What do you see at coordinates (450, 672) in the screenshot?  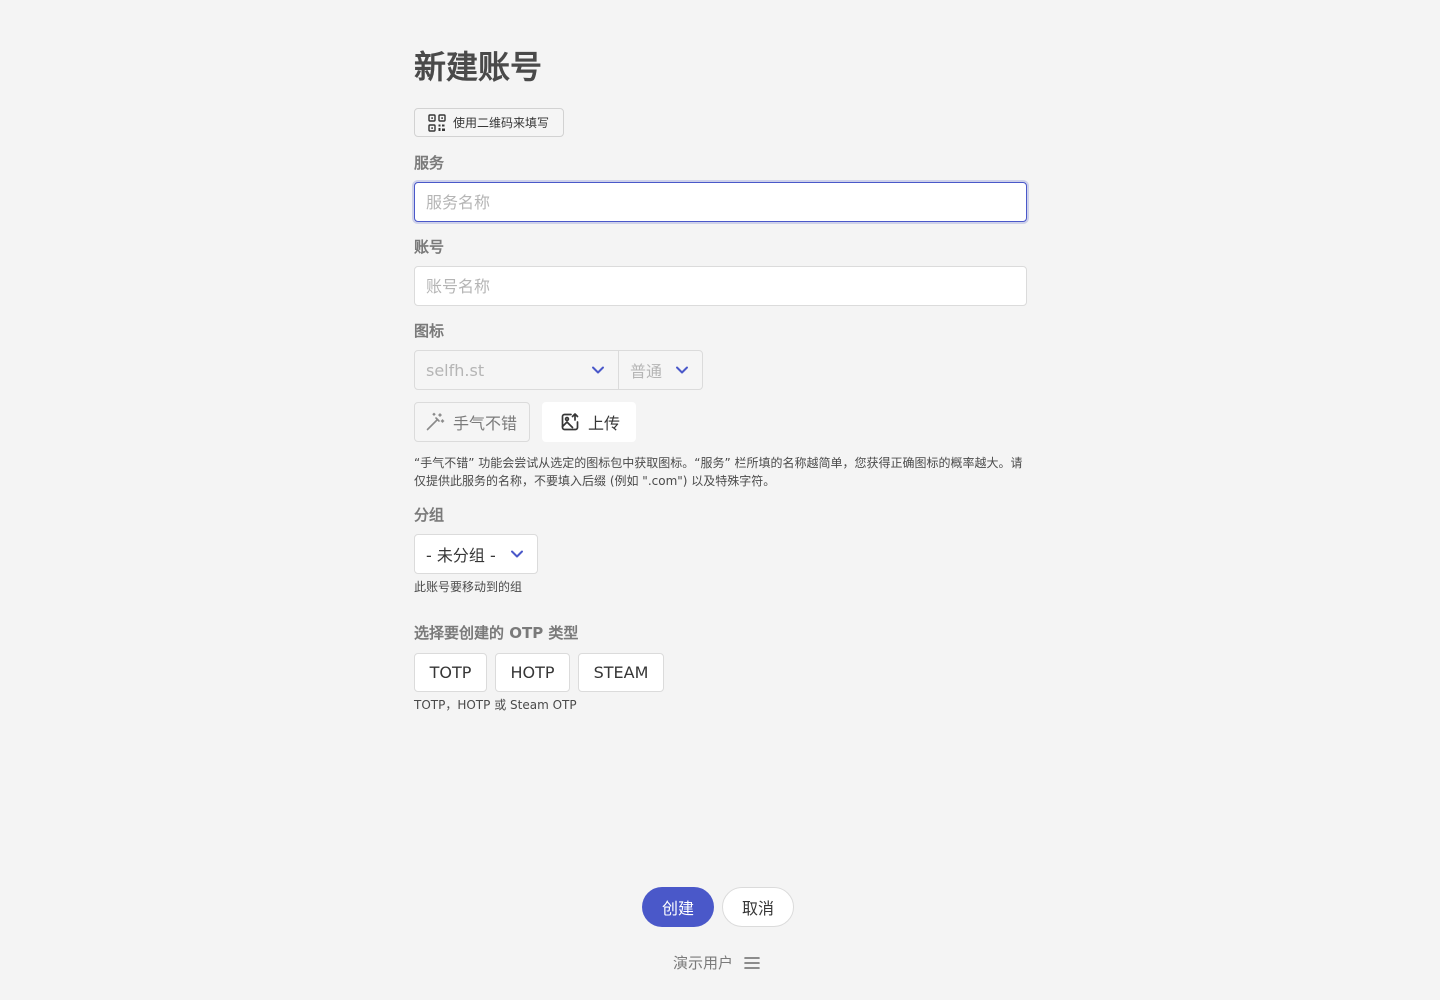 I see `otp-type-totp-button: TOTP` at bounding box center [450, 672].